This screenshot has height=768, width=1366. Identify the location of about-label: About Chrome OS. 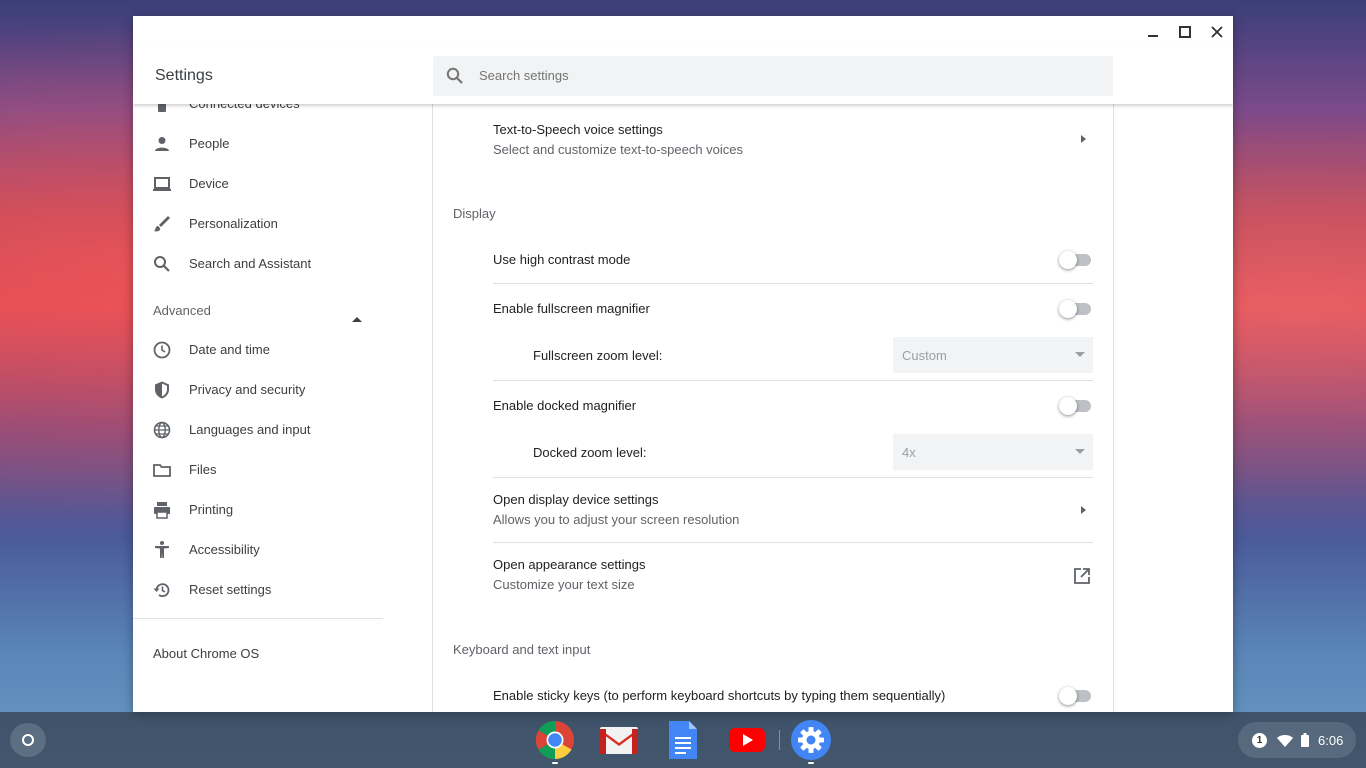
(206, 653).